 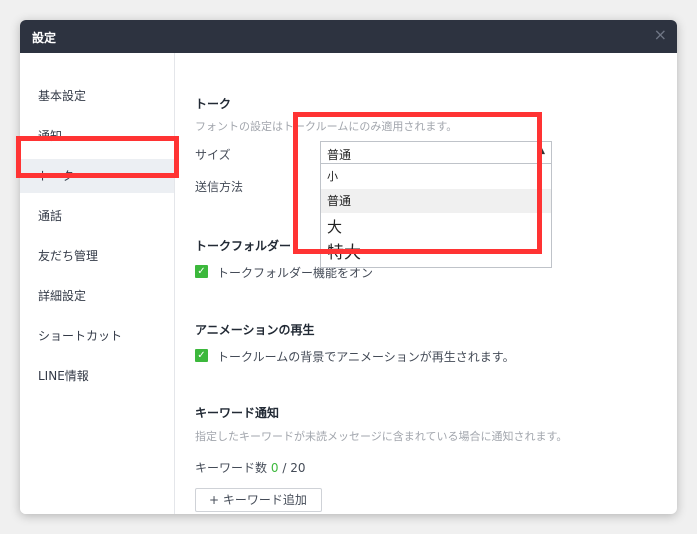 I want to click on keyword-description: 指定したキーワードが未読メッセージに含まれている場合に通知されます。, so click(x=381, y=436).